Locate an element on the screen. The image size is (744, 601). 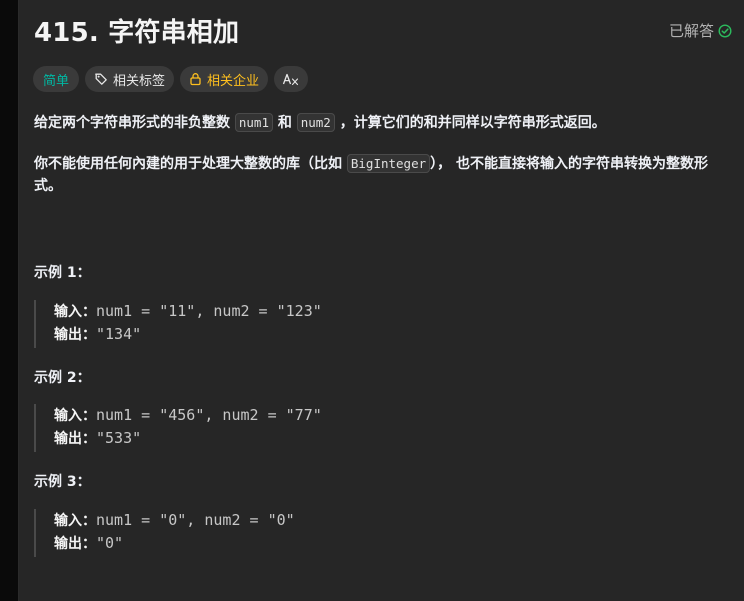
example-2-input: 输入：num1 = "456", num2 = "77" is located at coordinates (188, 415).